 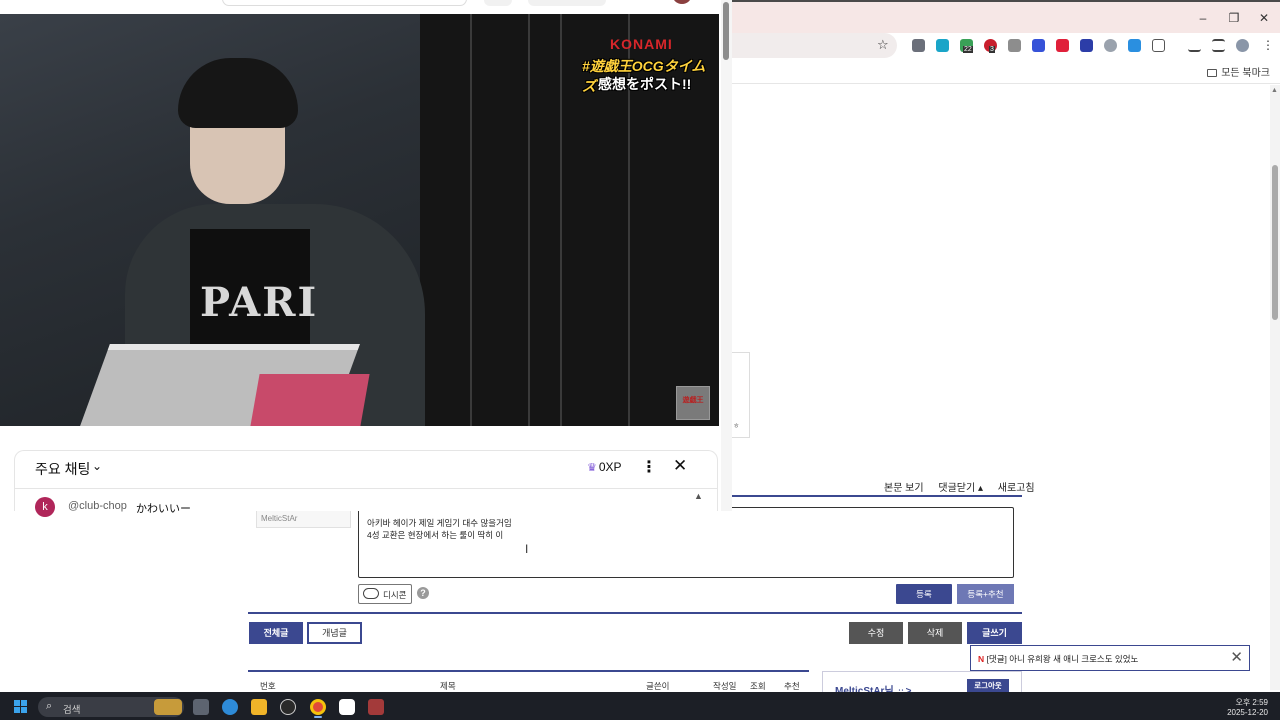 What do you see at coordinates (72, 710) in the screenshot?
I see `taskbar-search-placeholder: 검색` at bounding box center [72, 710].